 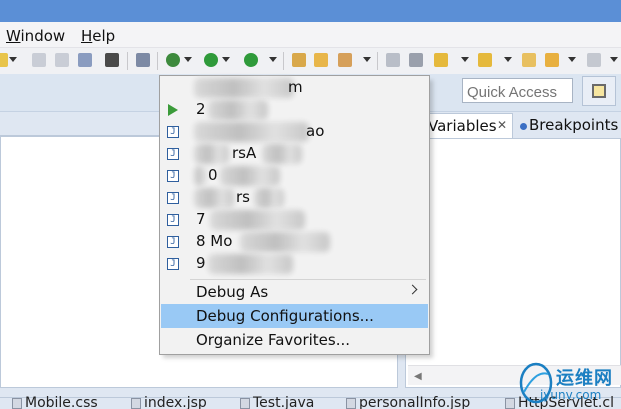 What do you see at coordinates (211, 60) in the screenshot?
I see `run-icon` at bounding box center [211, 60].